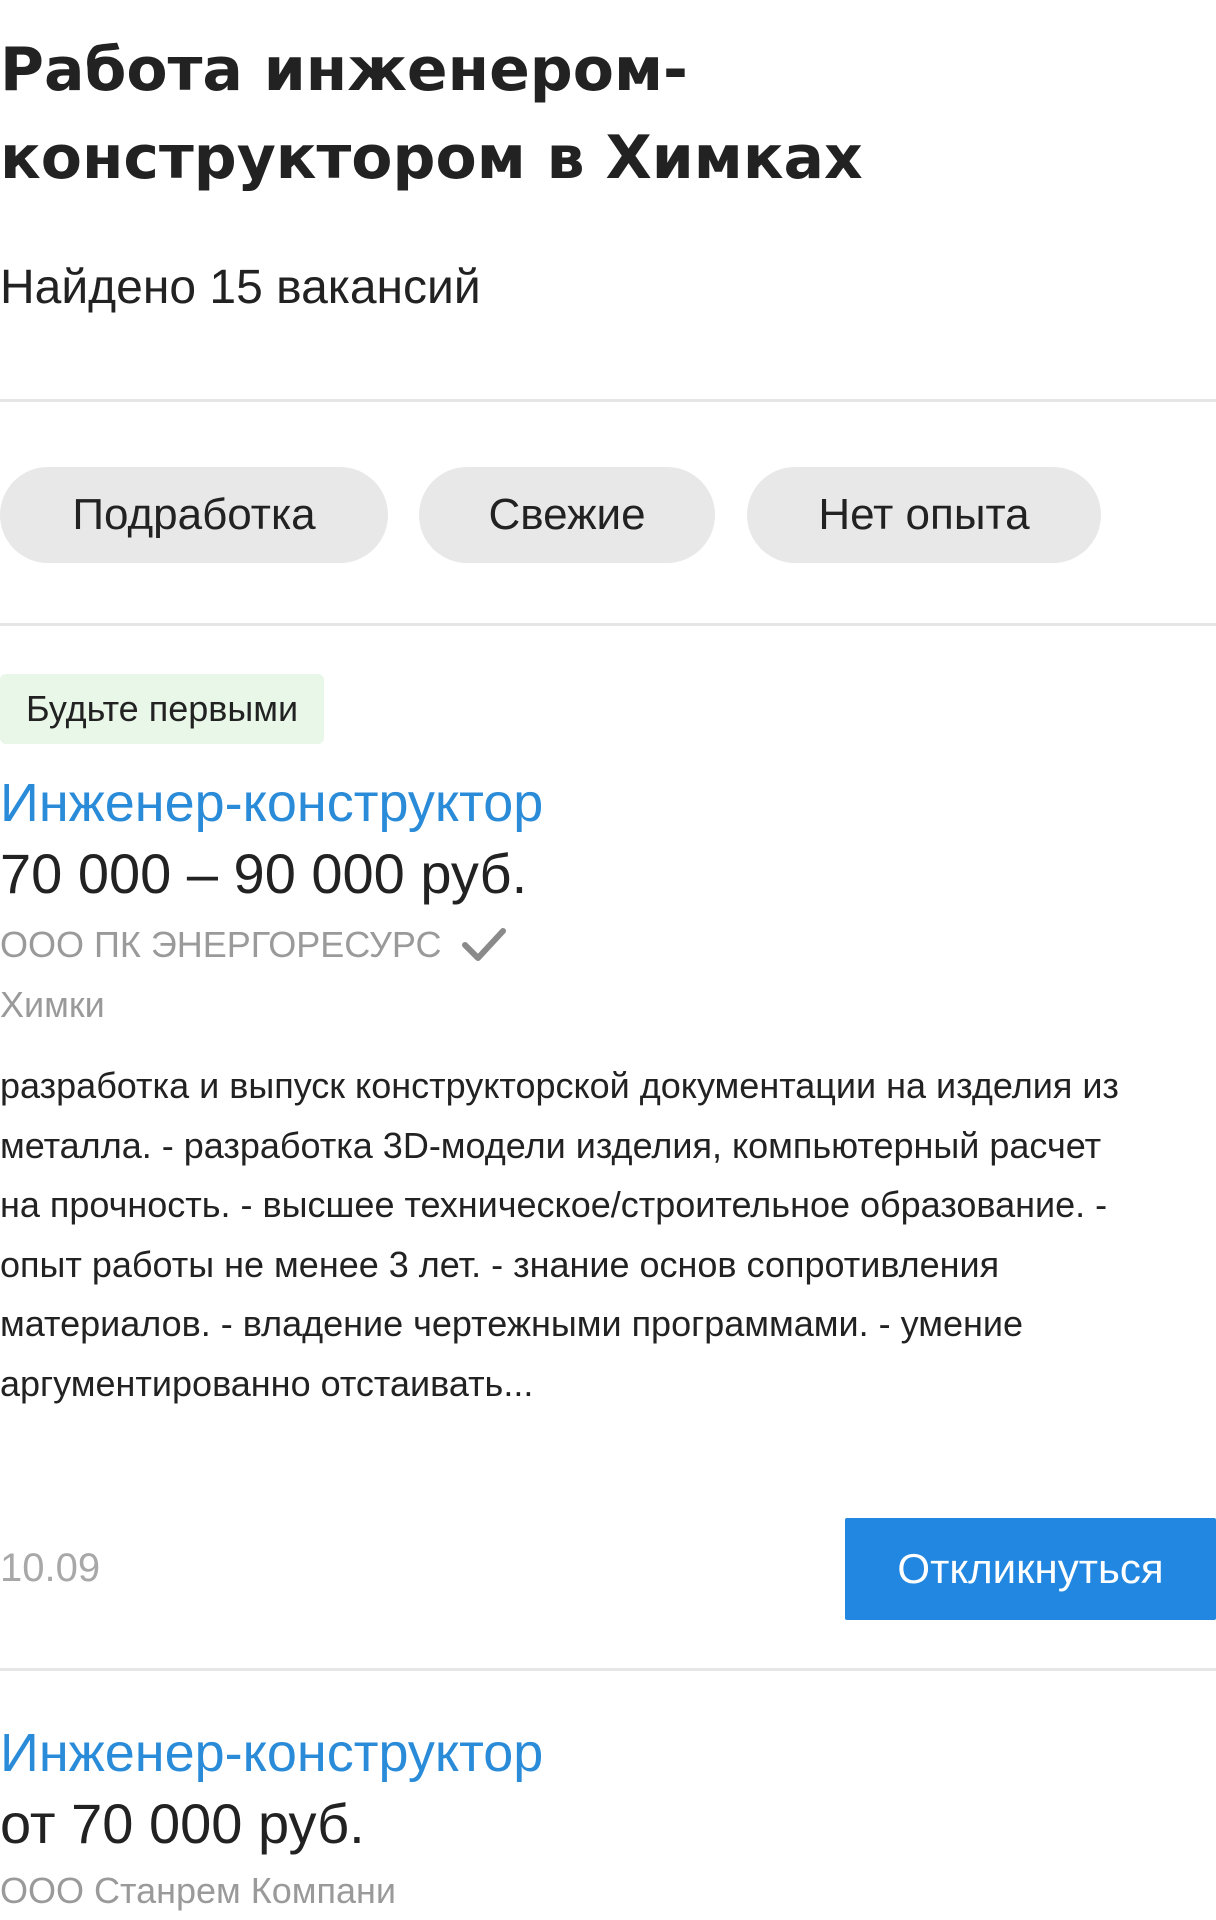 This screenshot has width=1216, height=1920. I want to click on filter-chip-no-experience: Нет опыта, so click(924, 515).